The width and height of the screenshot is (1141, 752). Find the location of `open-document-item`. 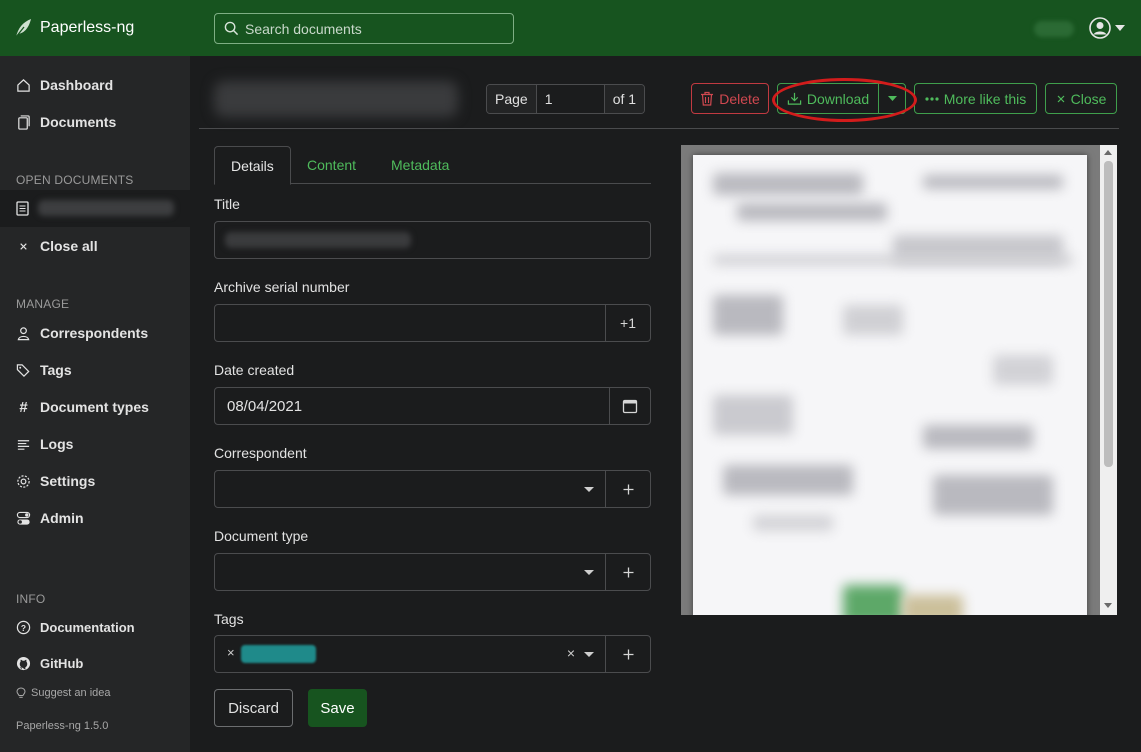

open-document-item is located at coordinates (95, 208).